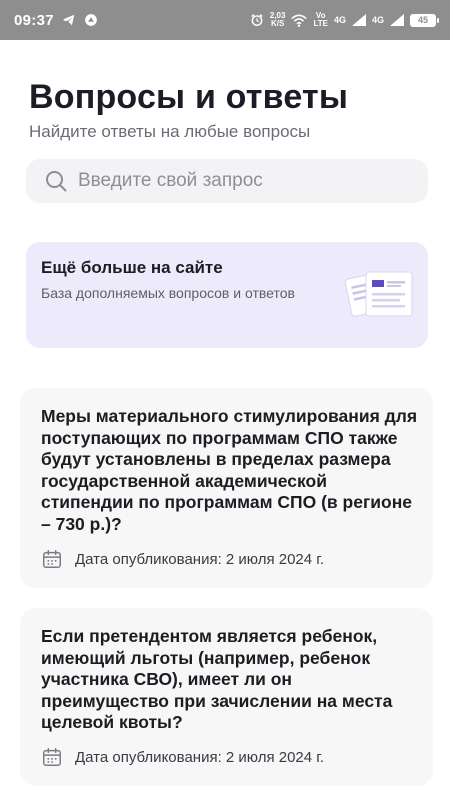 Image resolution: width=450 pixels, height=800 pixels. Describe the element at coordinates (377, 20) in the screenshot. I see `network-type-2: 4G` at that location.